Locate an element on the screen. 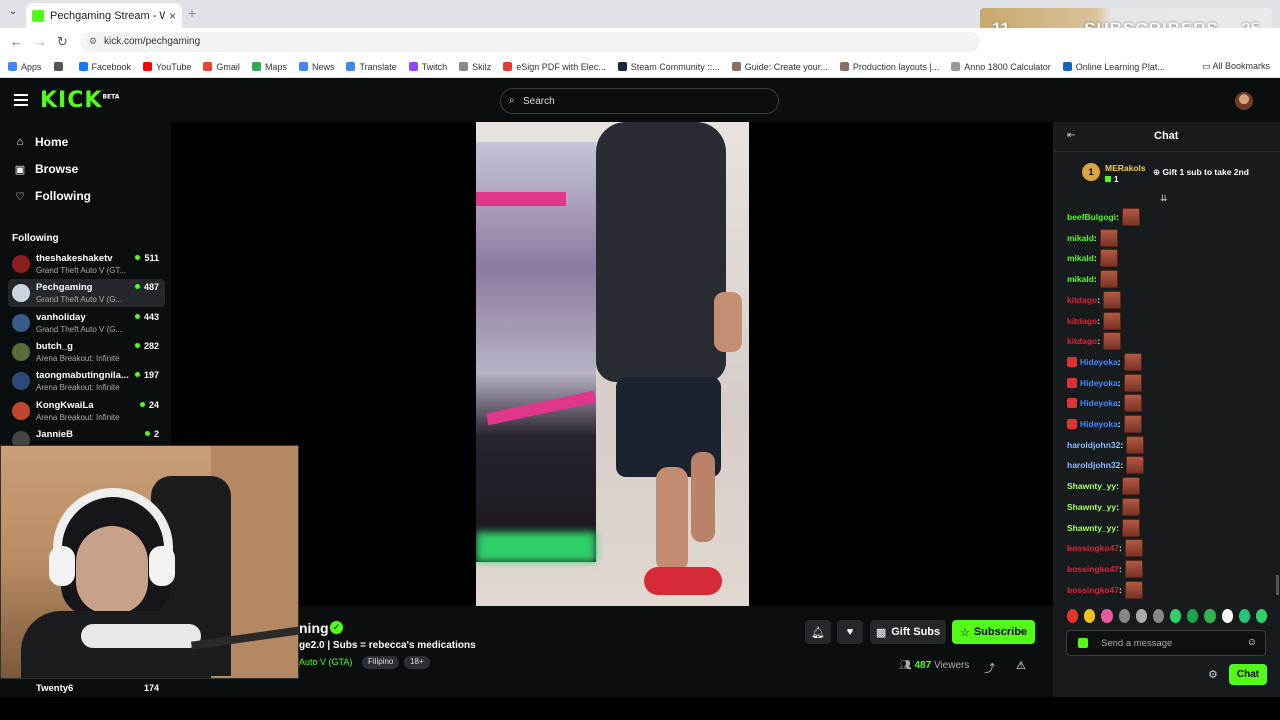 This screenshot has width=1280, height=720. user-avatar is located at coordinates (1244, 101).